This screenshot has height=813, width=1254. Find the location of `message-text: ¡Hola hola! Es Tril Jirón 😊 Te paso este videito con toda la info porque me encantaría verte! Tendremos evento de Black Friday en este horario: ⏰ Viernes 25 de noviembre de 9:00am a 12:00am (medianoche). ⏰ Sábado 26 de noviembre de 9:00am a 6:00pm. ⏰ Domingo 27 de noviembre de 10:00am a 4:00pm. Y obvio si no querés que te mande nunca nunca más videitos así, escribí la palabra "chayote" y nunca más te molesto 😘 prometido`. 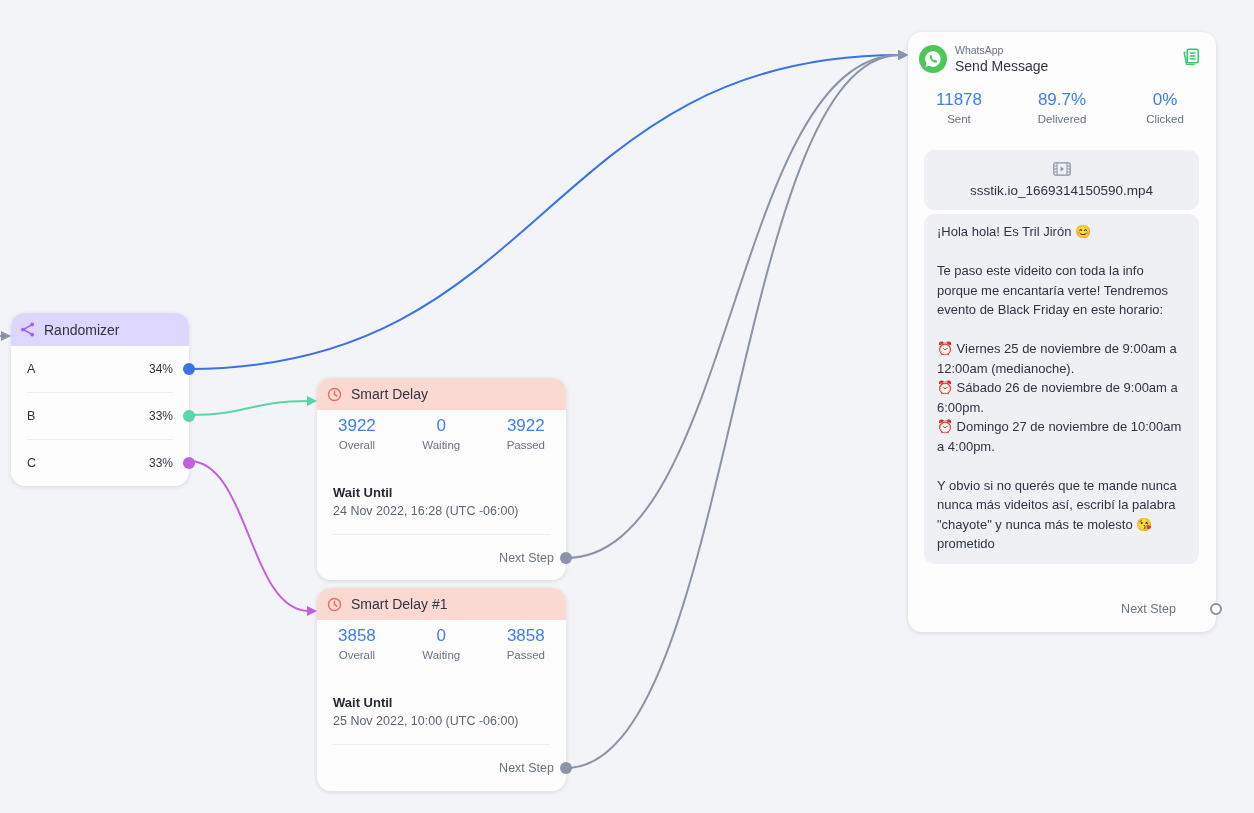

message-text: ¡Hola hola! Es Tril Jirón 😊 Te paso este videito con toda la info porque me encantaría verte! Tendremos evento de Black Friday en este horario: ⏰ Viernes 25 de noviembre de 9:00am a 12:00am (medianoche). ⏰ Sábado 26 de noviembre de 9:00am a 6:00pm. ⏰ Domingo 27 de noviembre de 10:00am a 4:00pm. Y obvio si no querés que te mande nunca nunca más videitos así, escribí la palabra "chayote" y nunca más te molesto 😘 prometido is located at coordinates (1061, 389).